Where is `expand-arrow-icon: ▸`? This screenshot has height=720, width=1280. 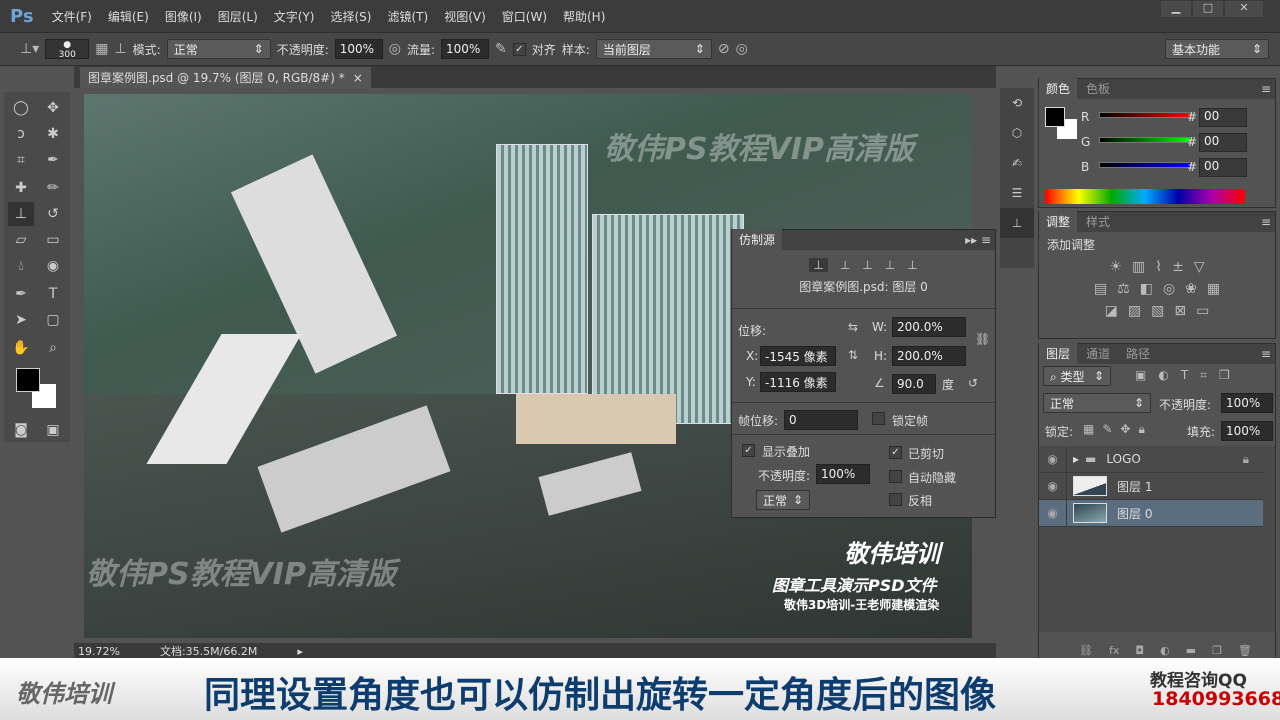 expand-arrow-icon: ▸ is located at coordinates (1076, 459).